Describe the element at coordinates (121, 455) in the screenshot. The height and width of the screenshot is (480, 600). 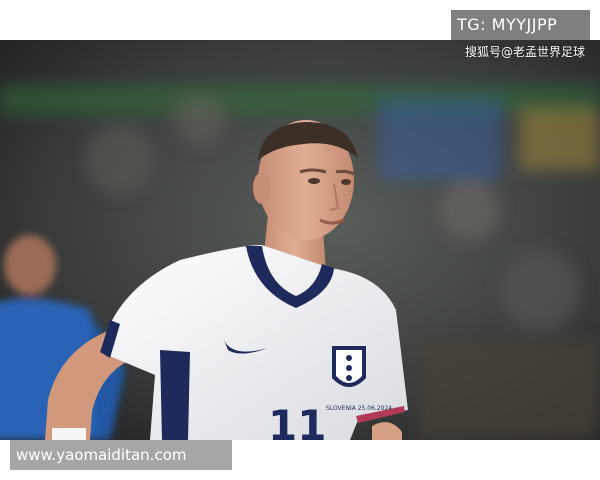
I see `url-caption: www.yaomaiditan.com` at that location.